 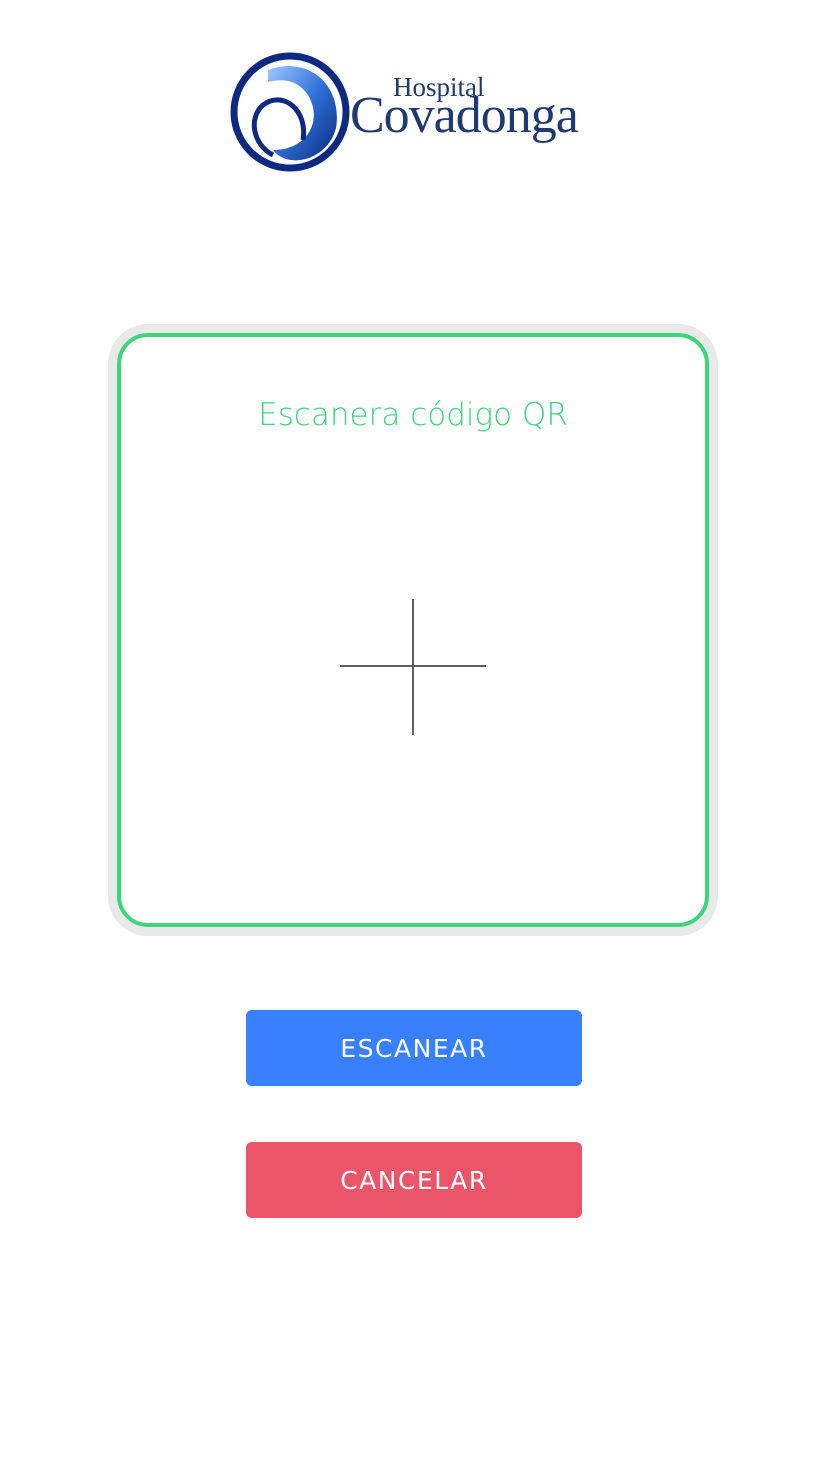 I want to click on scanner-title: Escanera código QR, so click(x=413, y=415).